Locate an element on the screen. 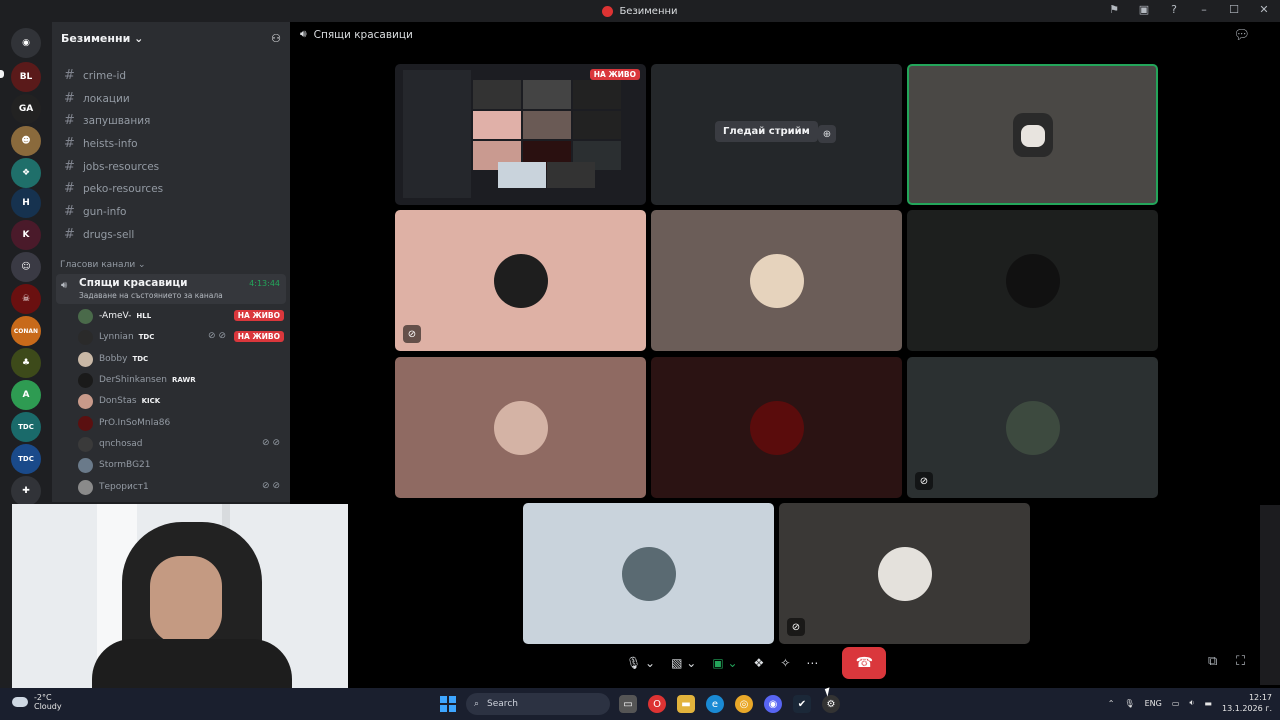  stream-preview-tile is located at coordinates (571, 175).